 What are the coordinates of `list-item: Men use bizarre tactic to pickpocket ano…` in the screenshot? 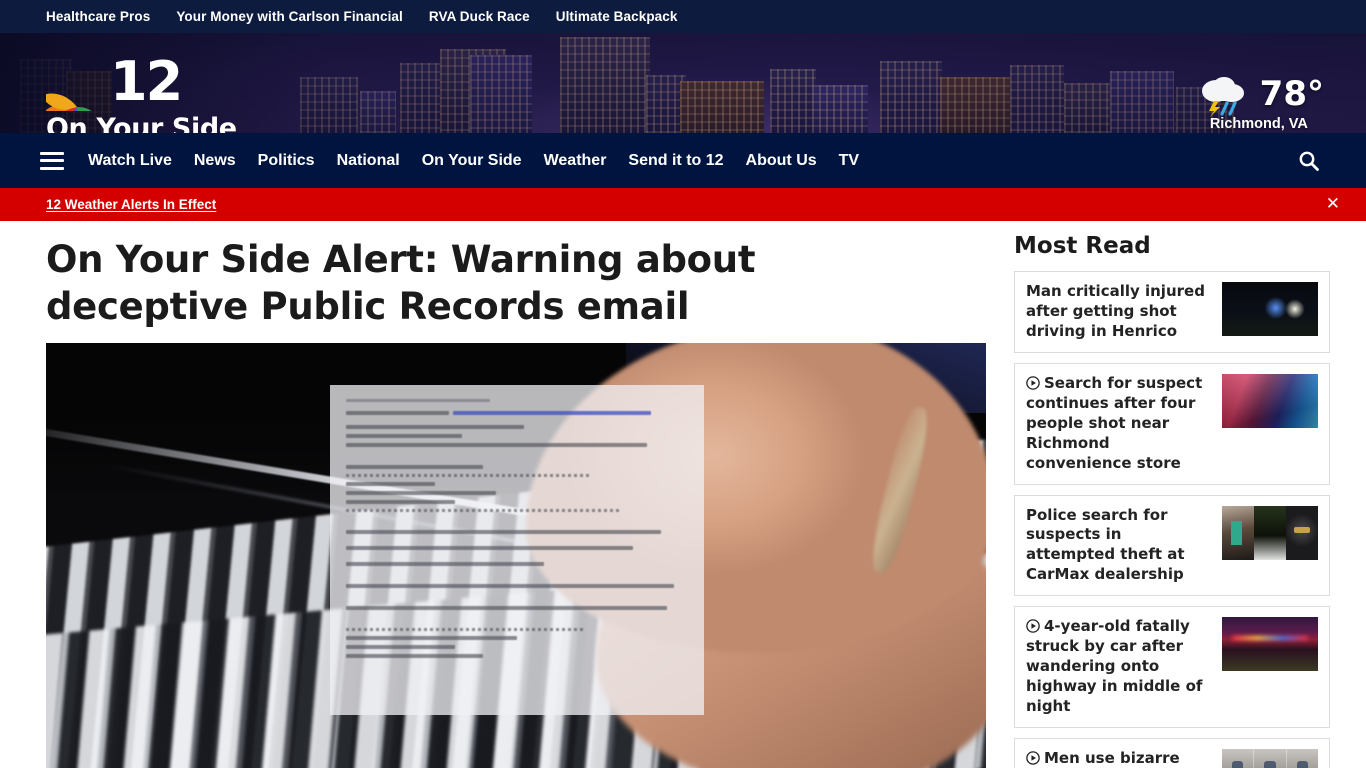 It's located at (1172, 752).